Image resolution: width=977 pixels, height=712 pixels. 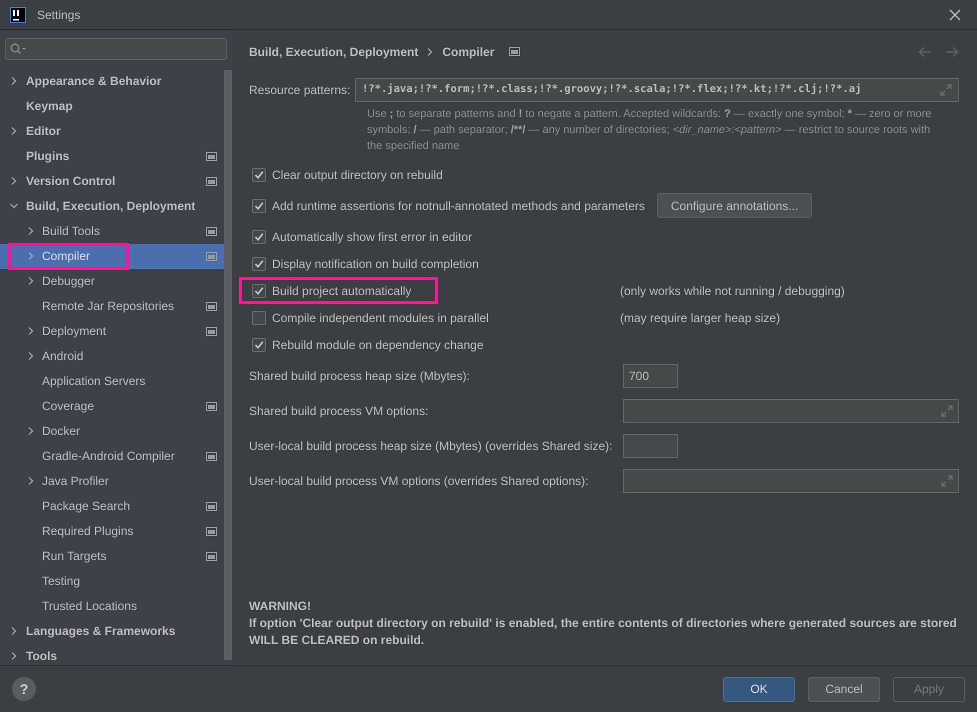 What do you see at coordinates (112, 556) in the screenshot?
I see `tree-item: Run Targets` at bounding box center [112, 556].